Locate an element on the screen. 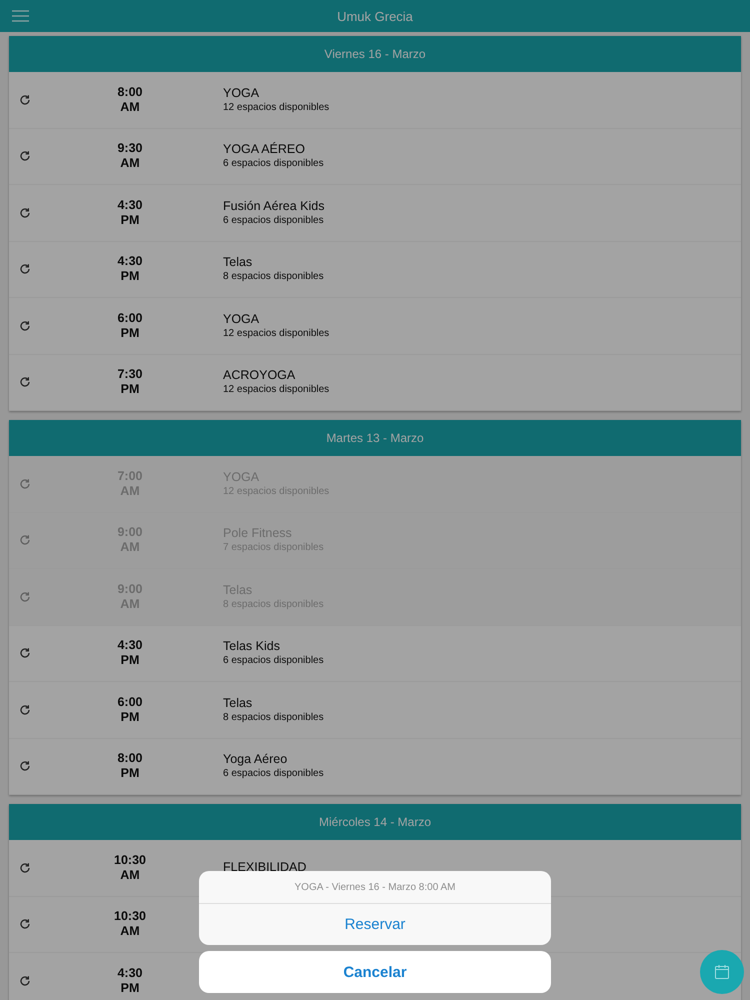  class-name: Fusión Aérea Kids is located at coordinates (273, 206).